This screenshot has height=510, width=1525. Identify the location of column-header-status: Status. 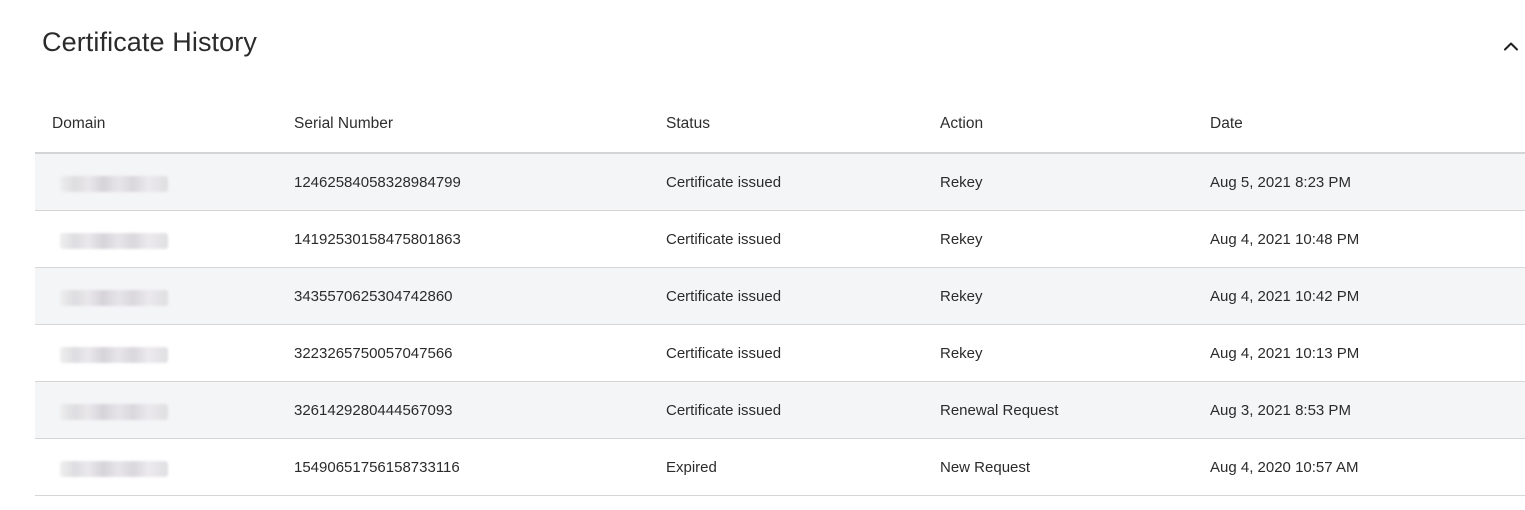
(786, 124).